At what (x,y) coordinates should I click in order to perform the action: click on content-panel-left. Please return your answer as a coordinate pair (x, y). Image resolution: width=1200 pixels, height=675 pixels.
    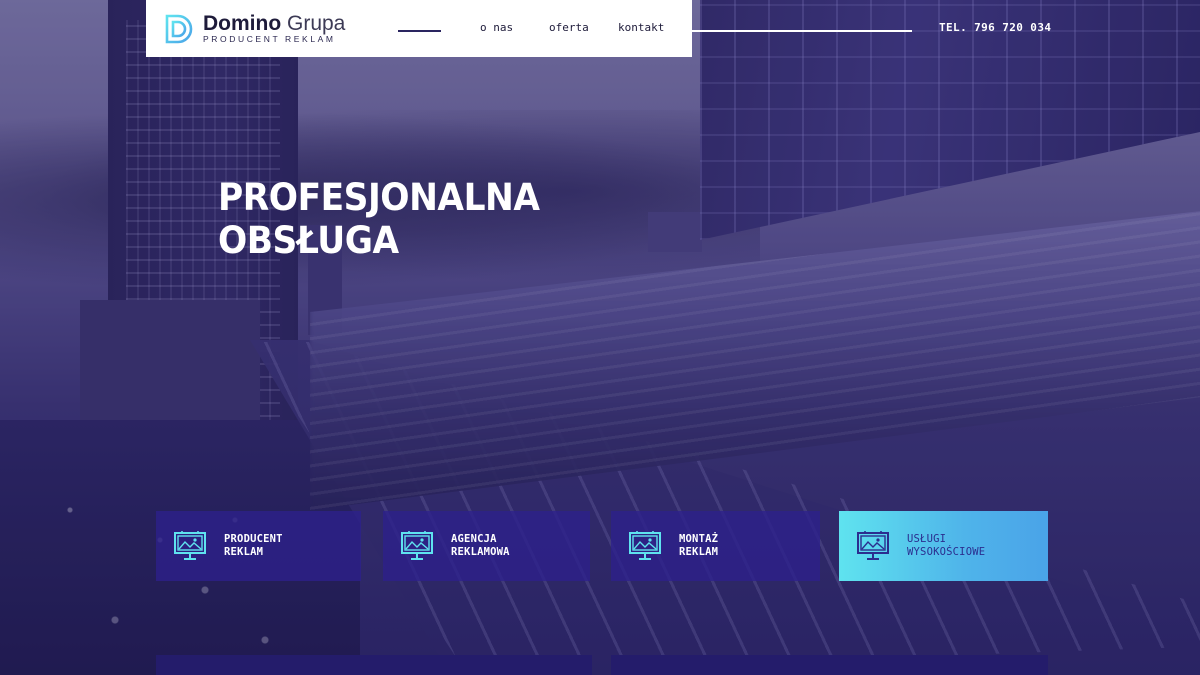
    Looking at the image, I should click on (374, 665).